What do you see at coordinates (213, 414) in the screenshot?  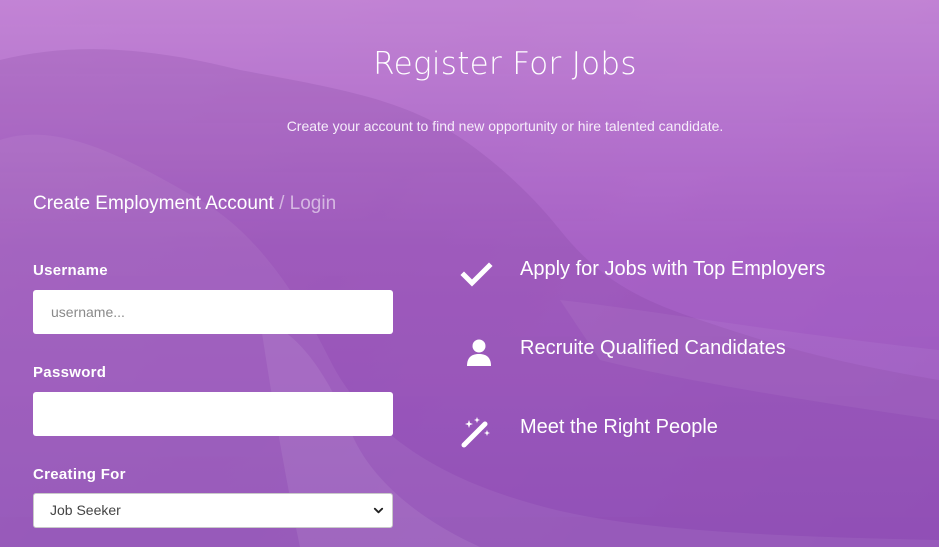 I see `password-input` at bounding box center [213, 414].